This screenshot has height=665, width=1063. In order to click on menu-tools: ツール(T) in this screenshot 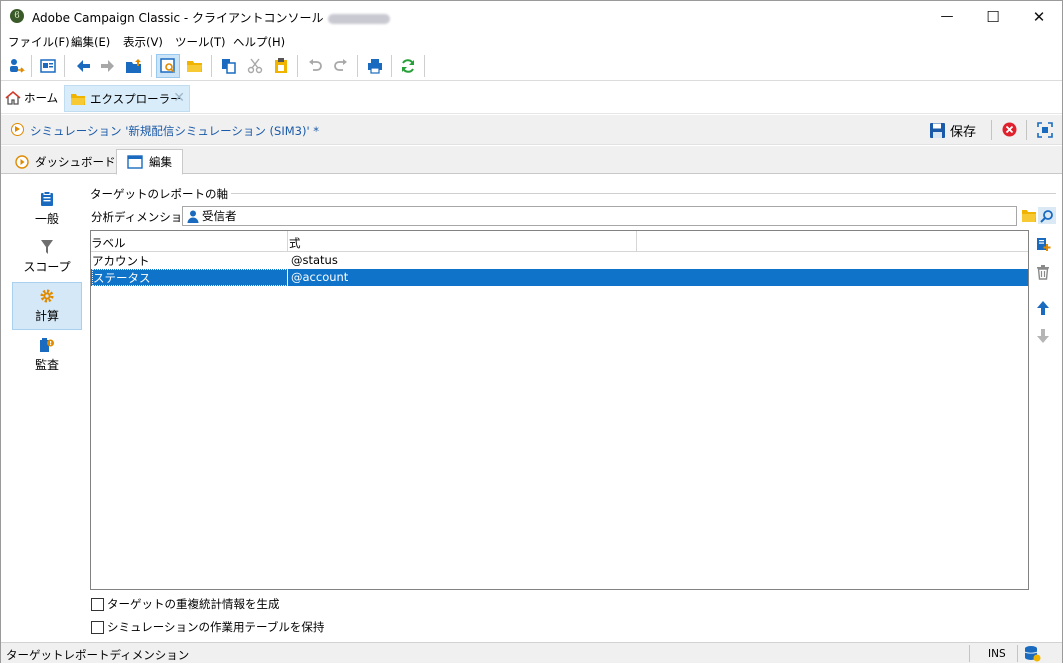, I will do `click(200, 42)`.